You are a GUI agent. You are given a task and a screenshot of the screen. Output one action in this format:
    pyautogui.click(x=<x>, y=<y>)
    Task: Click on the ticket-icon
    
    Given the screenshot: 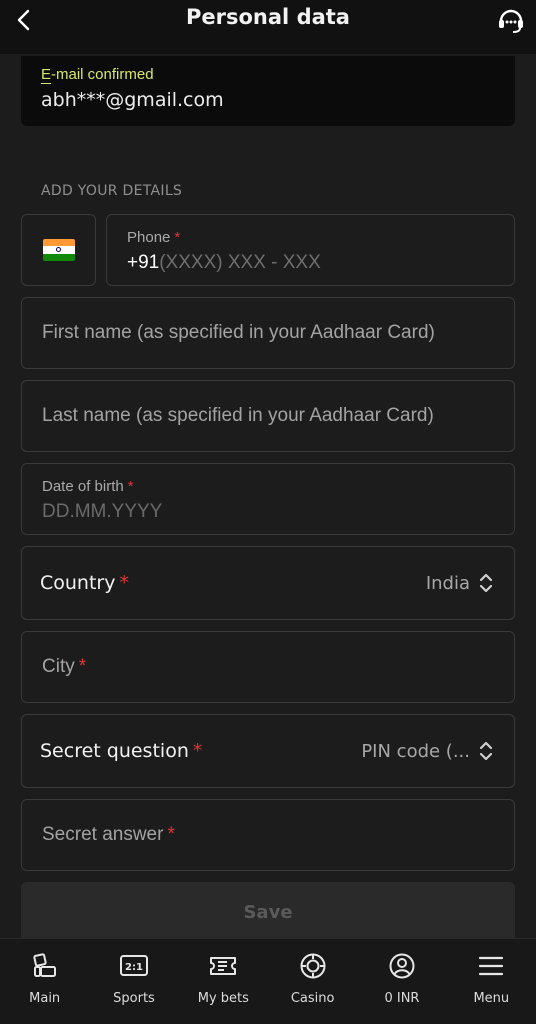 What is the action you would take?
    pyautogui.click(x=223, y=966)
    